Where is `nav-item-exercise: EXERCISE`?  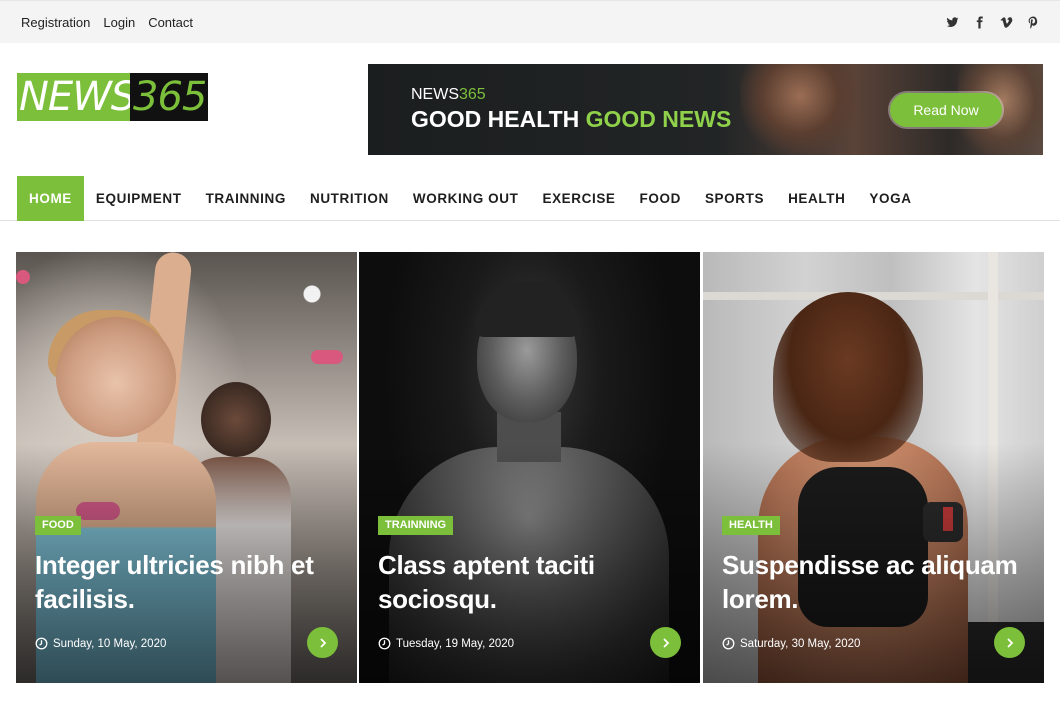 nav-item-exercise: EXERCISE is located at coordinates (578, 198).